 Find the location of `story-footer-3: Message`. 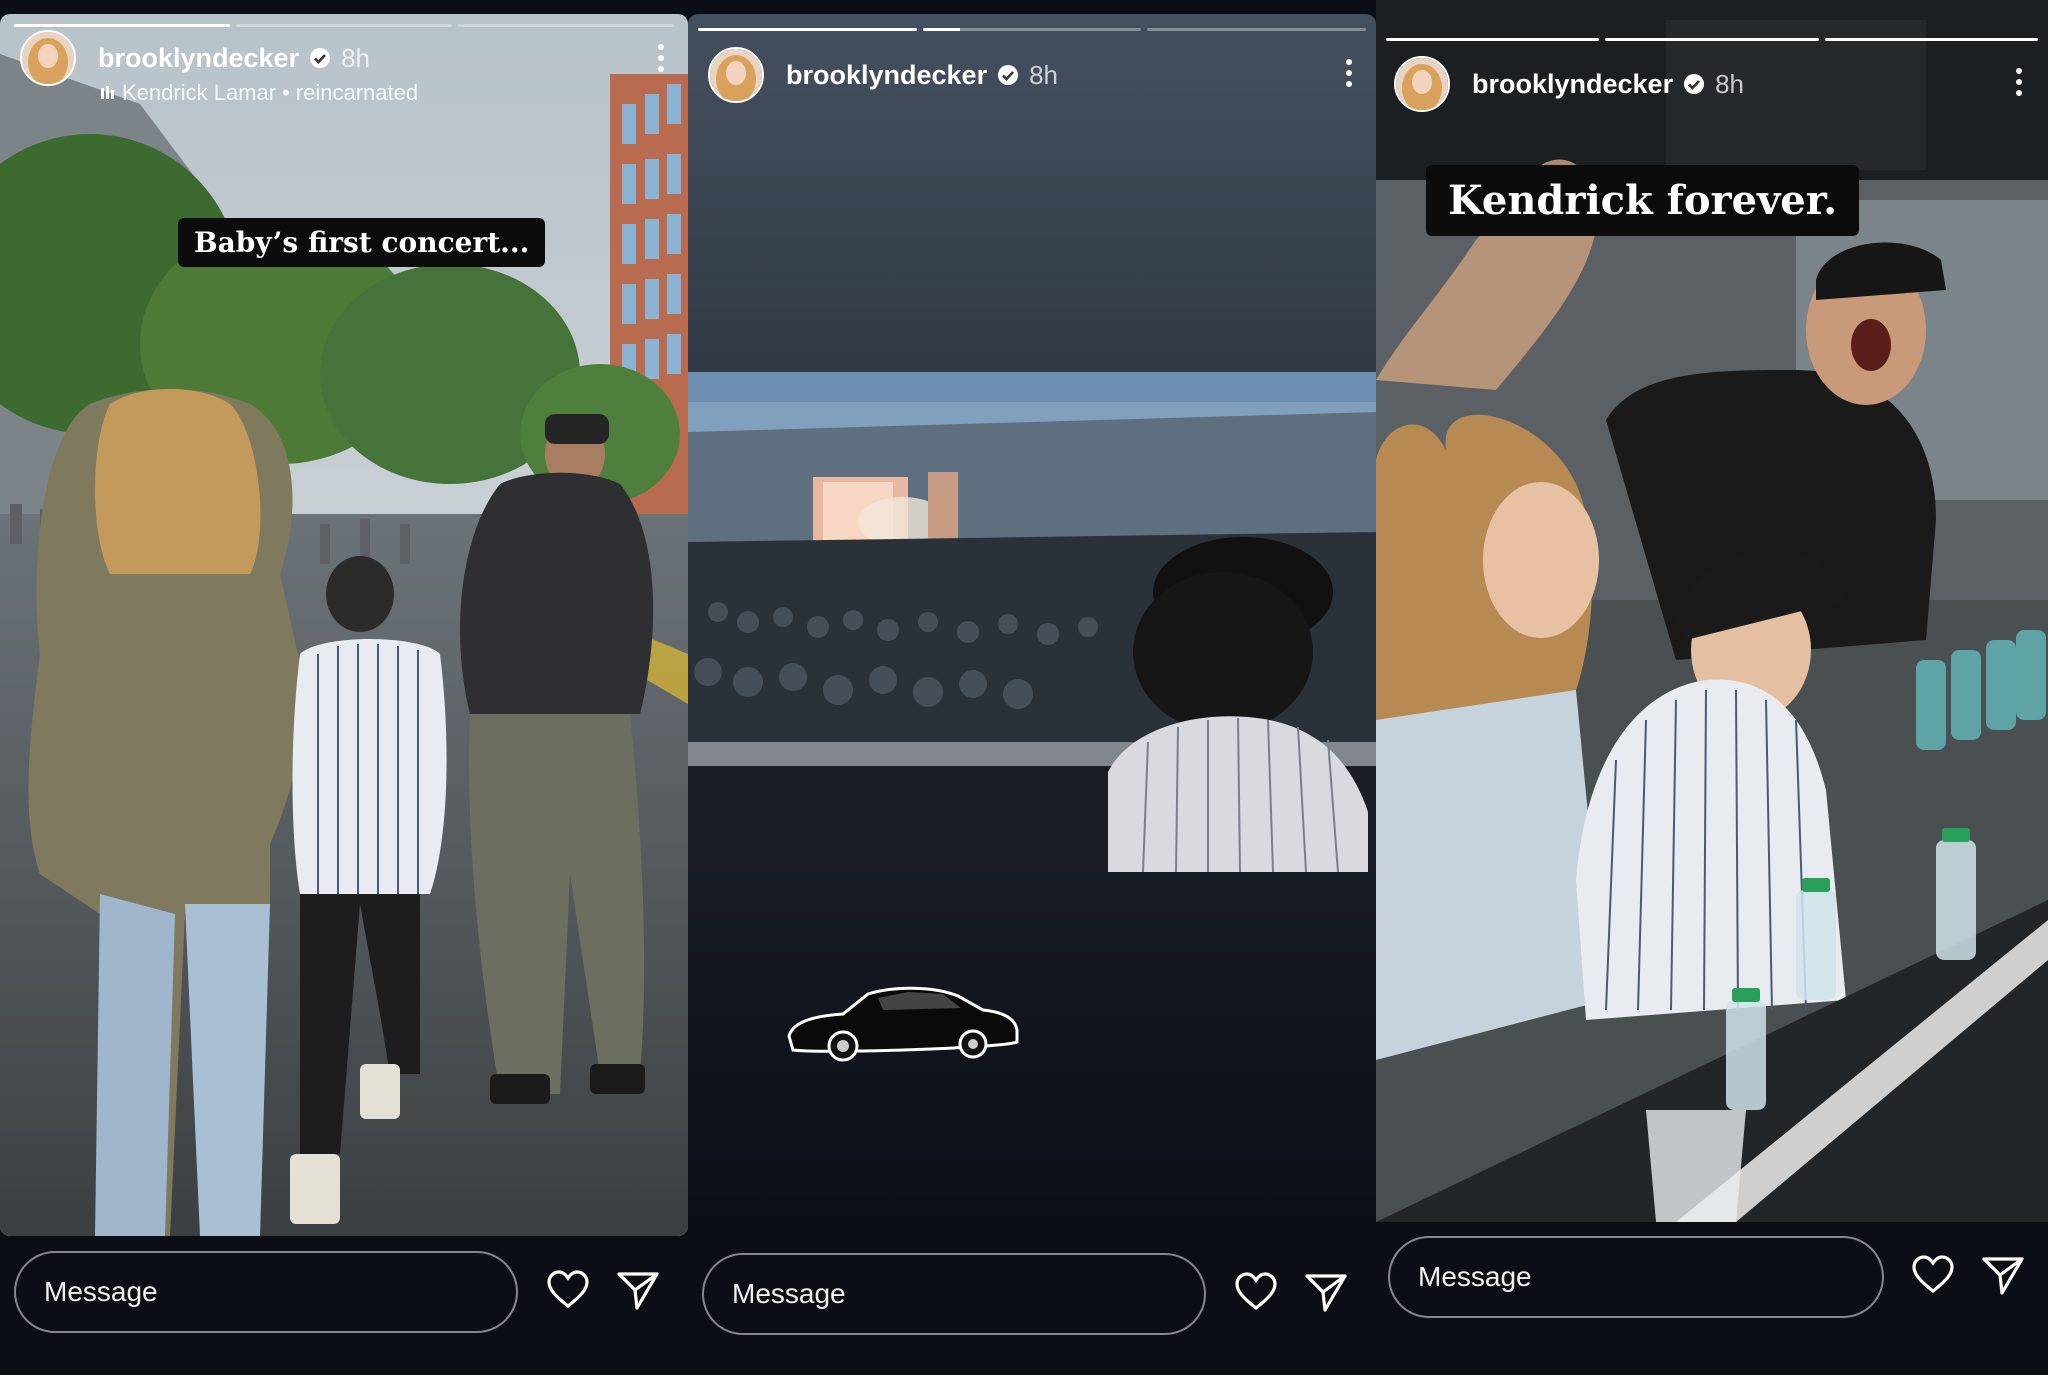

story-footer-3: Message is located at coordinates (1712, 1277).